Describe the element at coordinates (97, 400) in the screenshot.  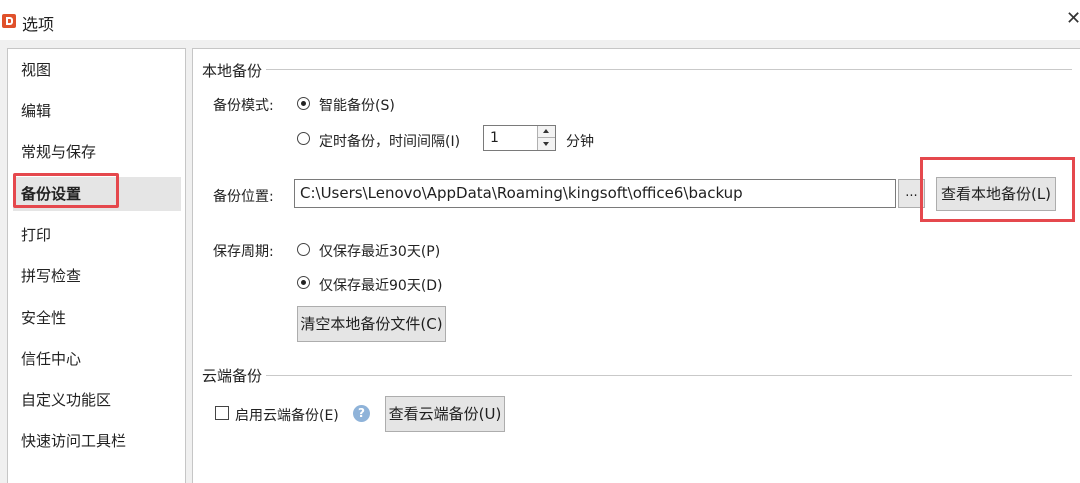
I see `sidebar-item-customize-ribbon: 自定义功能区` at that location.